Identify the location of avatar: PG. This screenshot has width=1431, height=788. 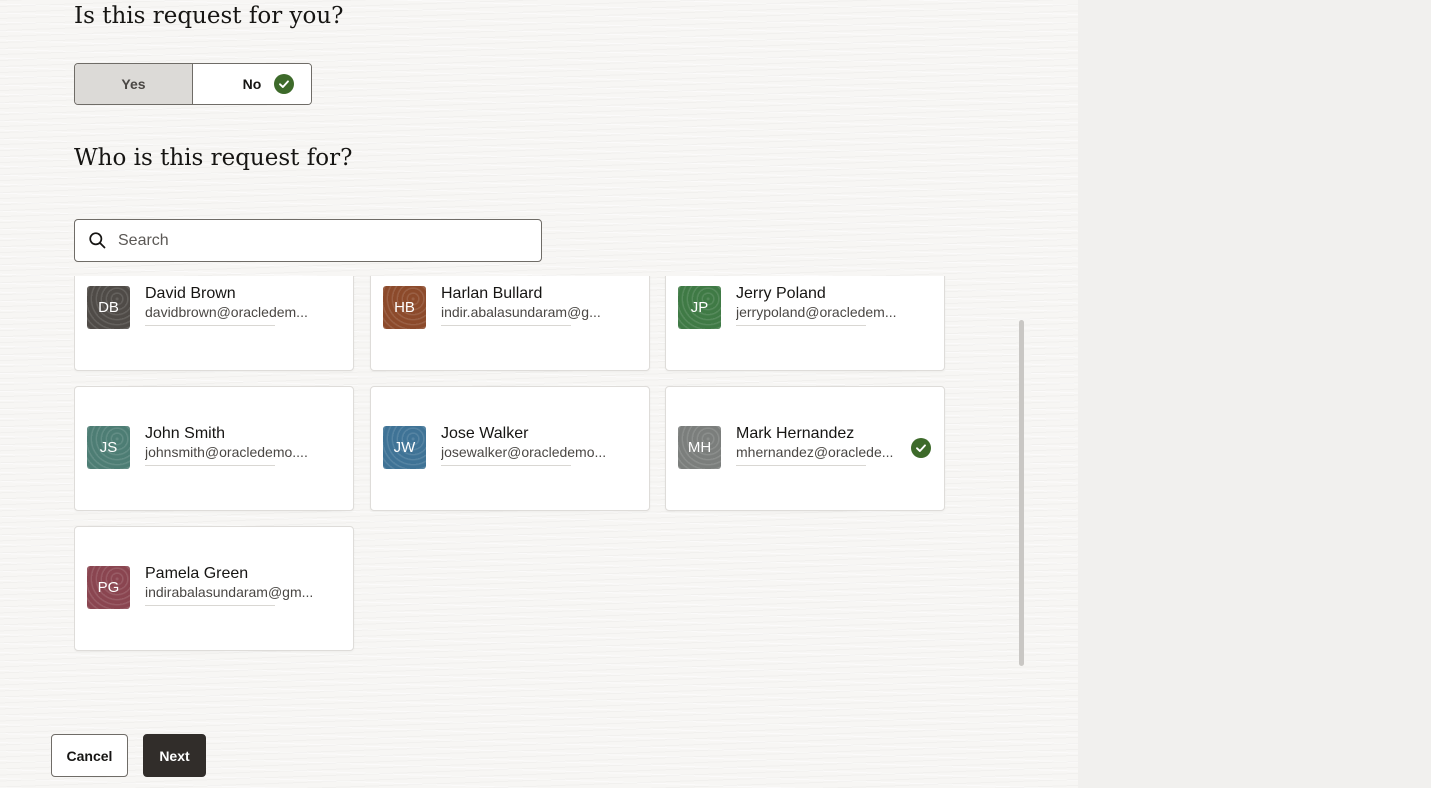
(108, 587).